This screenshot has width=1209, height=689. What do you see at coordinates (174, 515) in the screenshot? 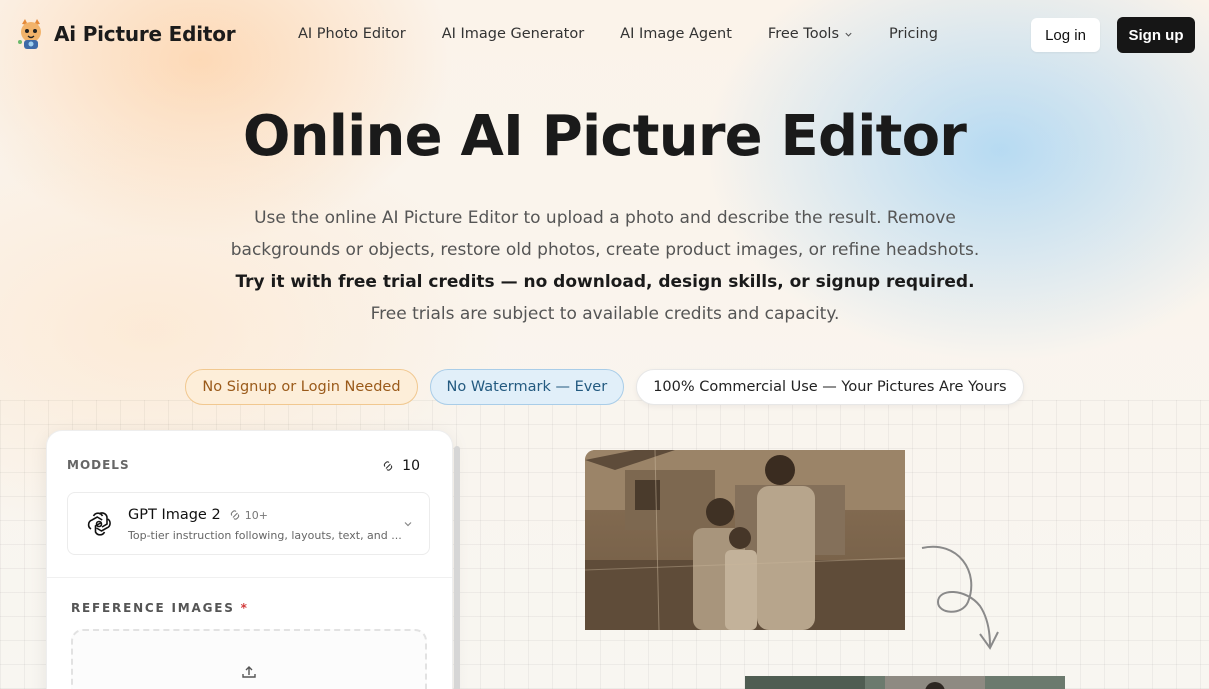
I see `model-name-text: GPT Image 2` at bounding box center [174, 515].